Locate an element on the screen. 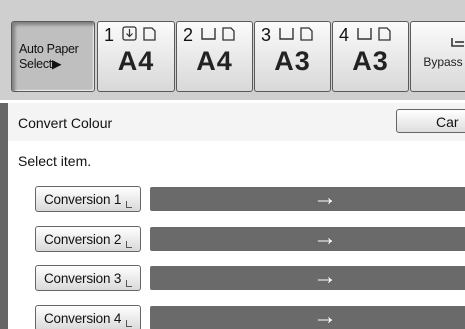  tray-1-size: A4 is located at coordinates (136, 61).